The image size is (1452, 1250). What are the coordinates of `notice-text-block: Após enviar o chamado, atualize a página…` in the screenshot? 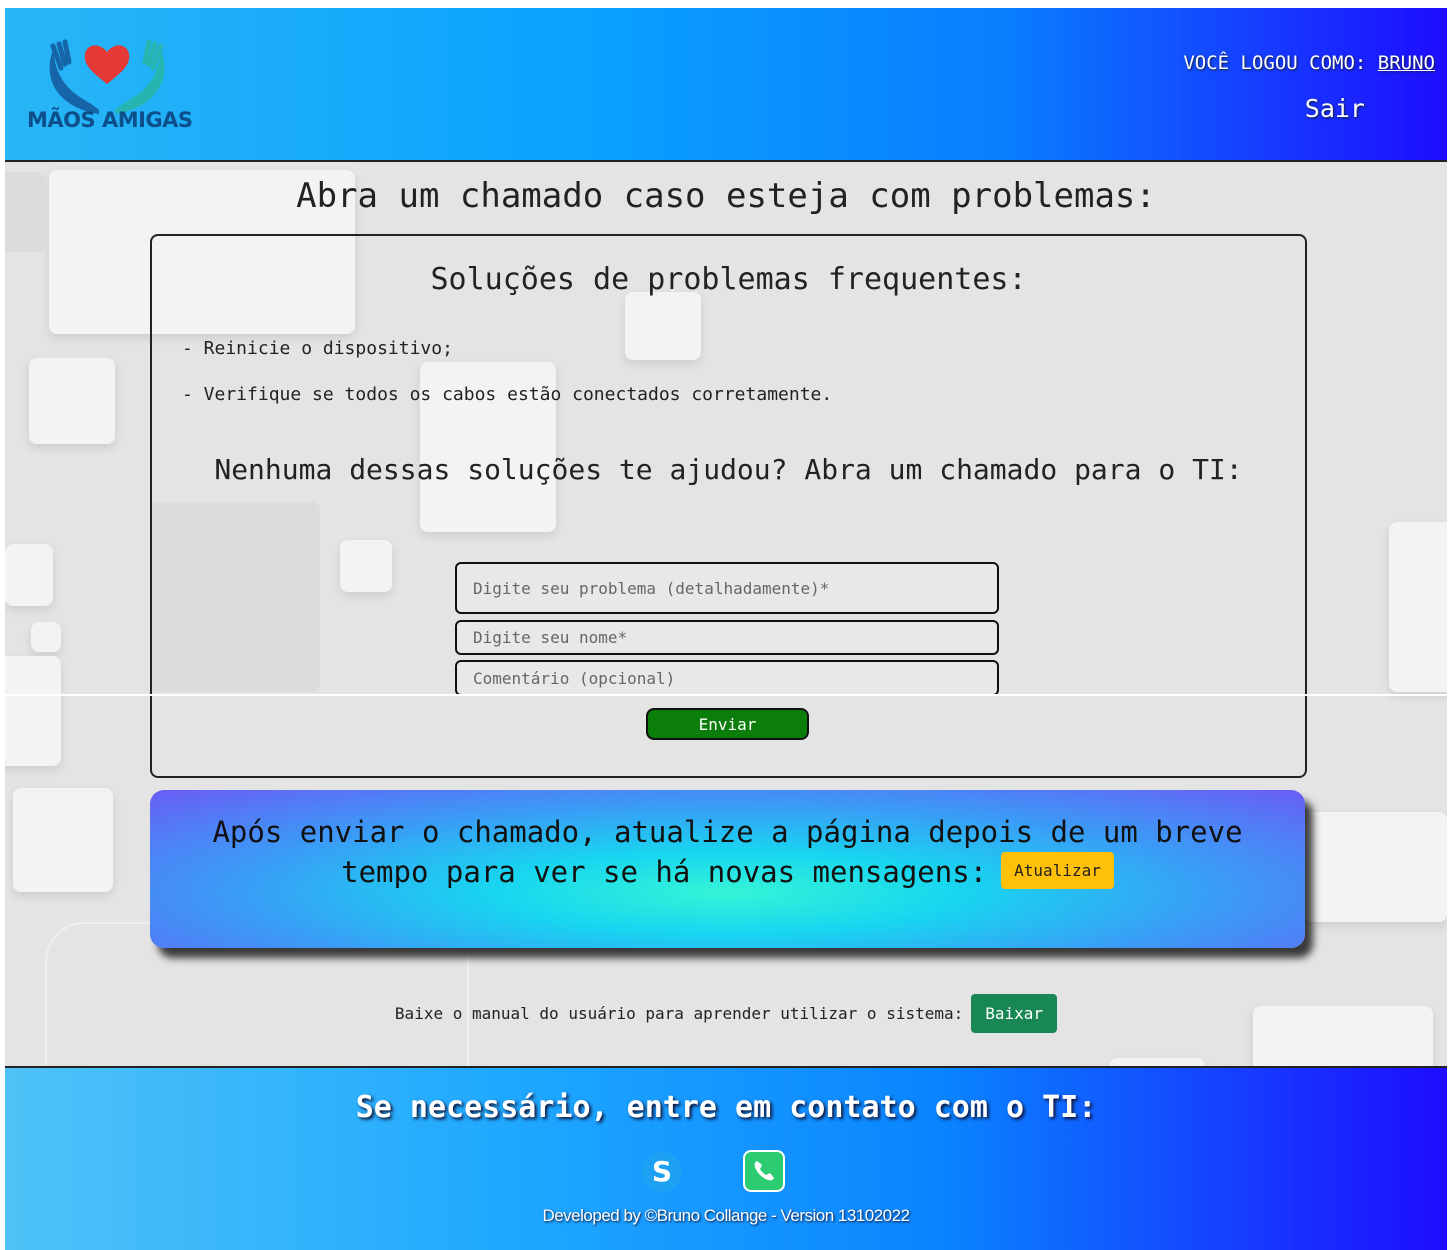 It's located at (727, 852).